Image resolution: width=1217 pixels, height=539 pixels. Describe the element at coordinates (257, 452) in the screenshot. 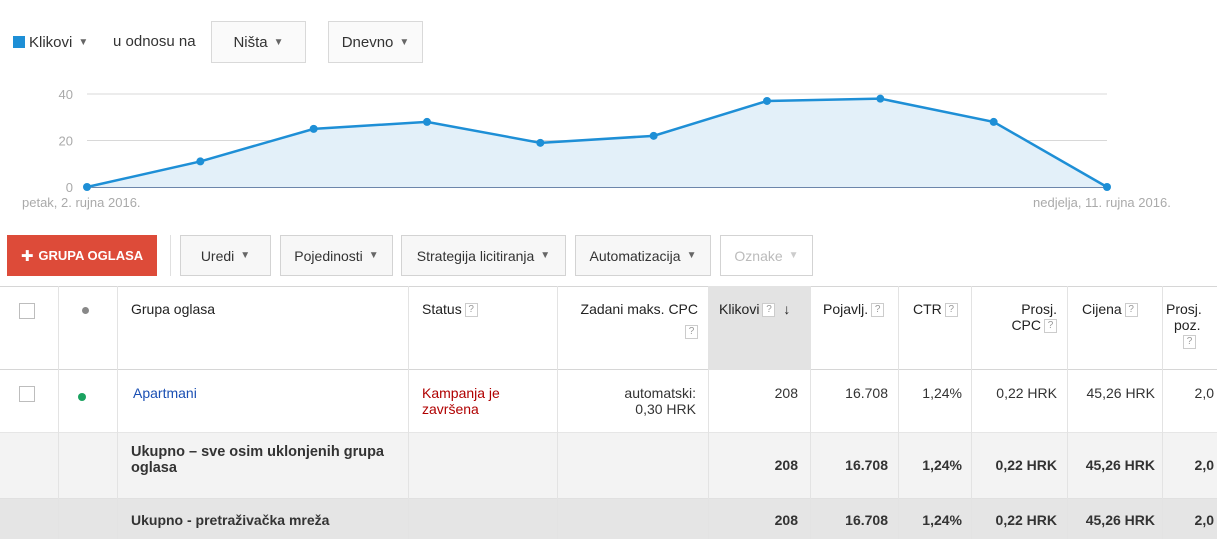

I see `total-all-label-line1: Ukupno – sve osim uklonjenih grupa` at that location.